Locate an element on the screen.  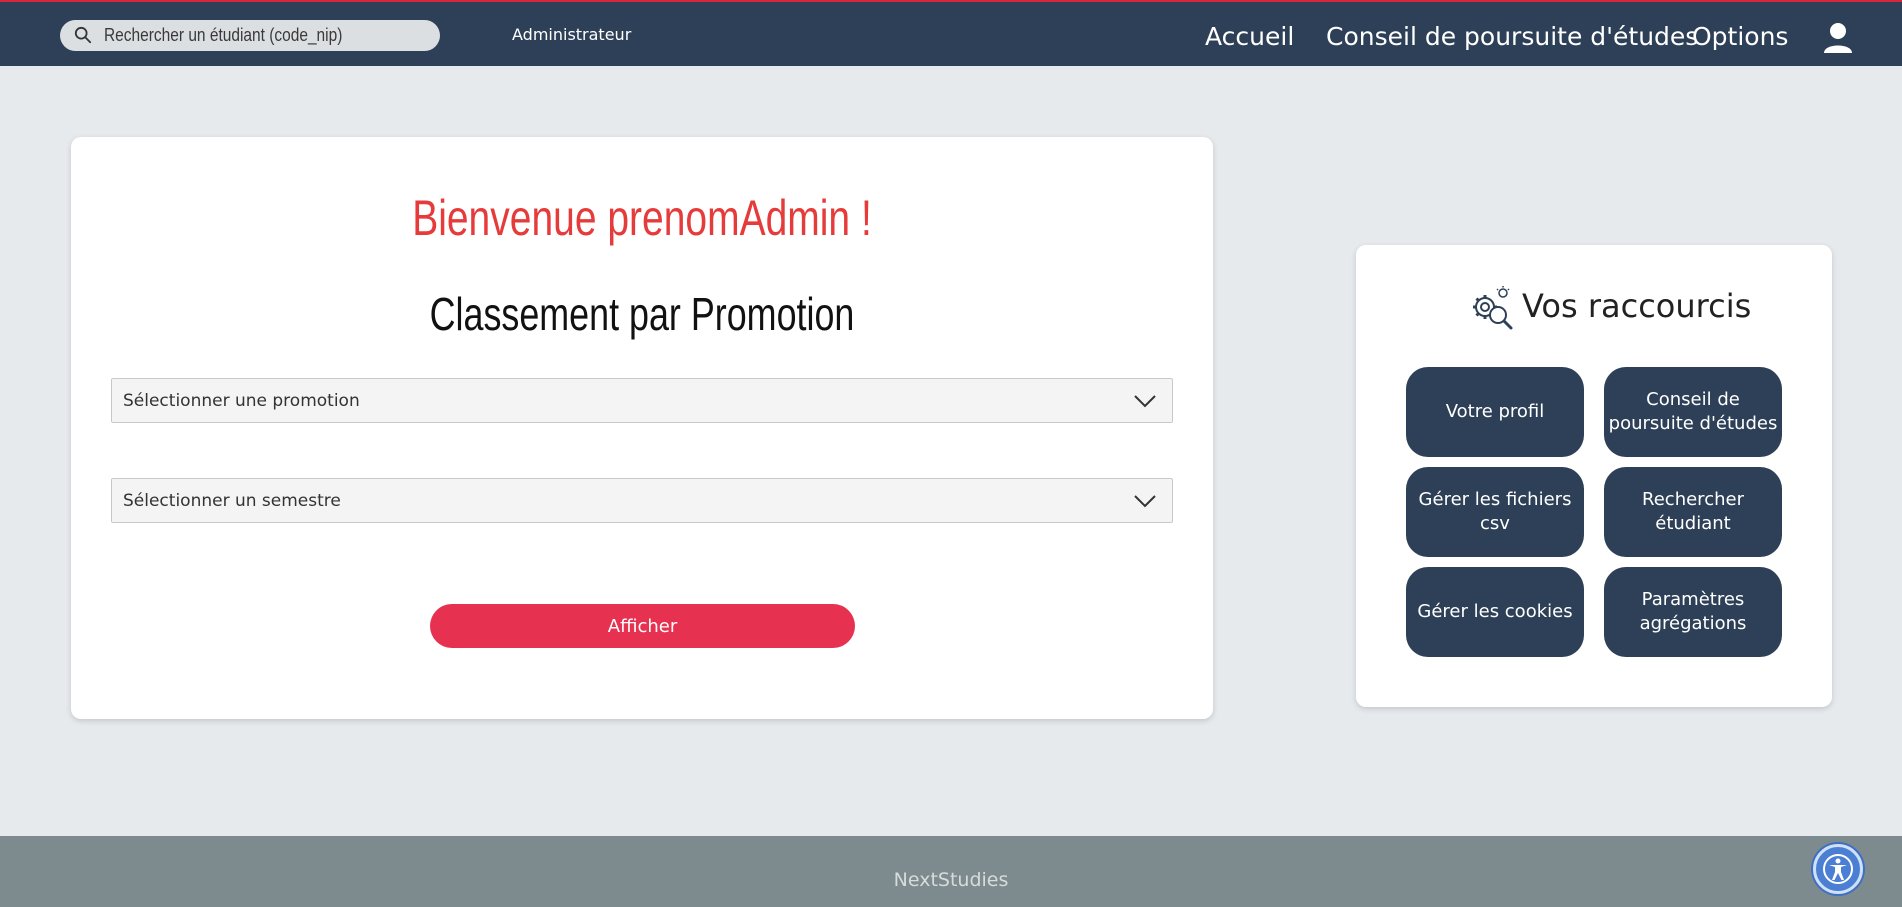
shortcut-parametres-agregations: Paramètres agrégations is located at coordinates (1693, 612).